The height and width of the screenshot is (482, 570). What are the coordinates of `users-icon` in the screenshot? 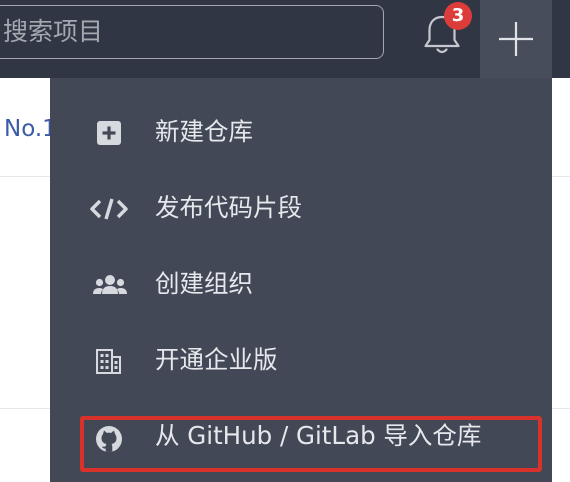 It's located at (110, 285).